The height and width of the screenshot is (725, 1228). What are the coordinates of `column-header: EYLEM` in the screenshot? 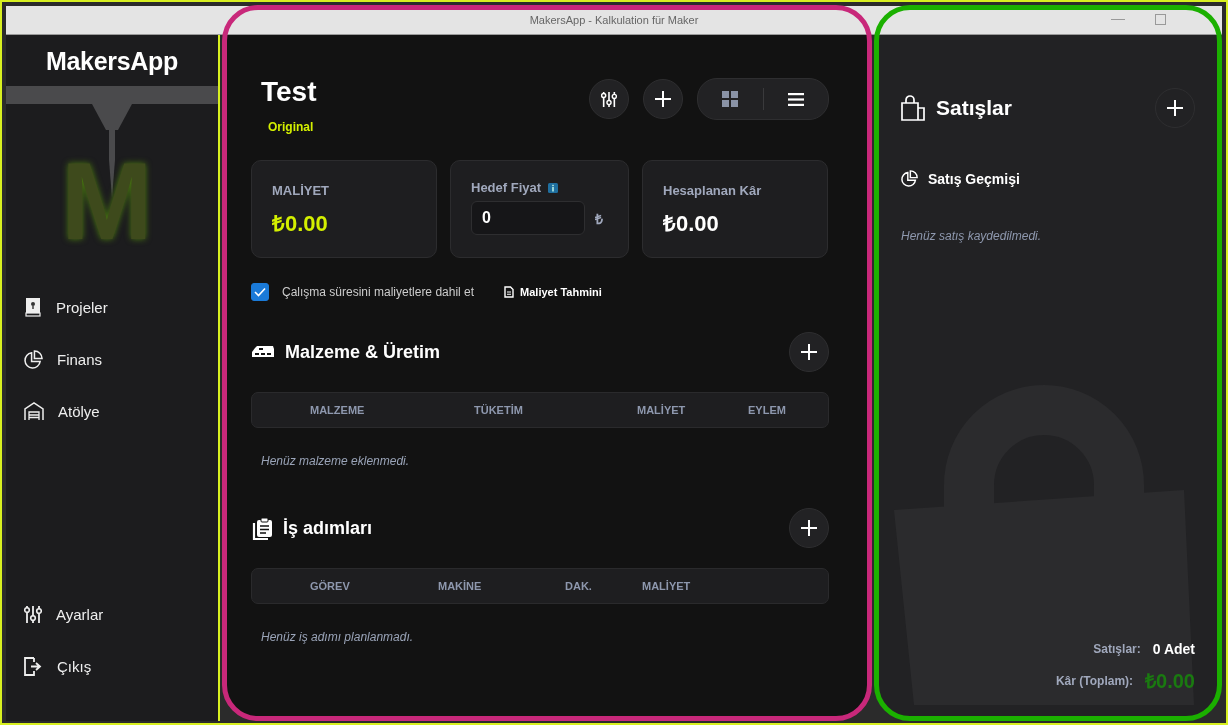 It's located at (767, 410).